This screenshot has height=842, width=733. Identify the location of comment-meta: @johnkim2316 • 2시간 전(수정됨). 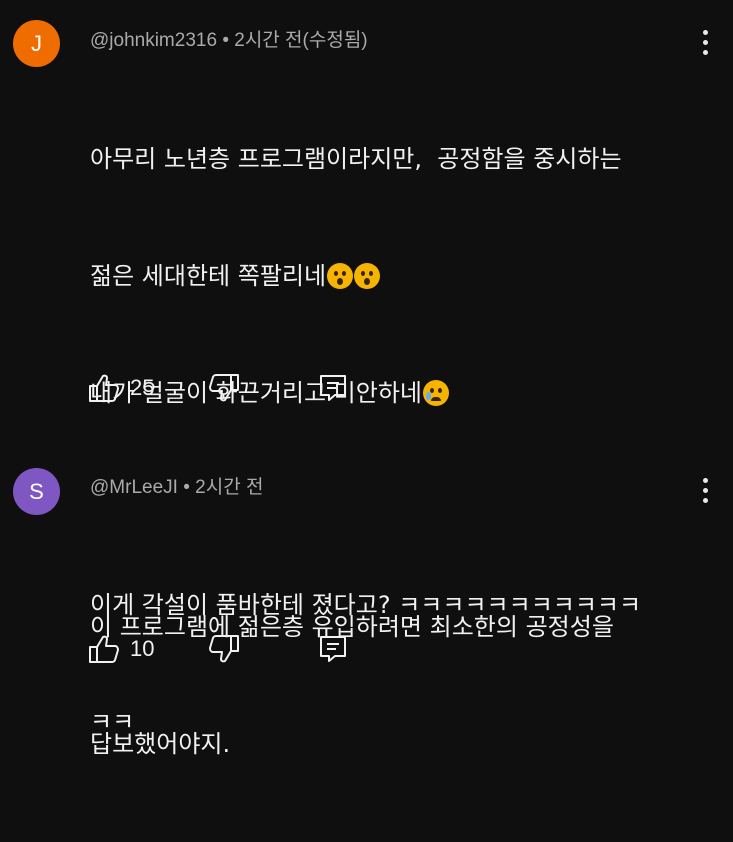
(229, 38).